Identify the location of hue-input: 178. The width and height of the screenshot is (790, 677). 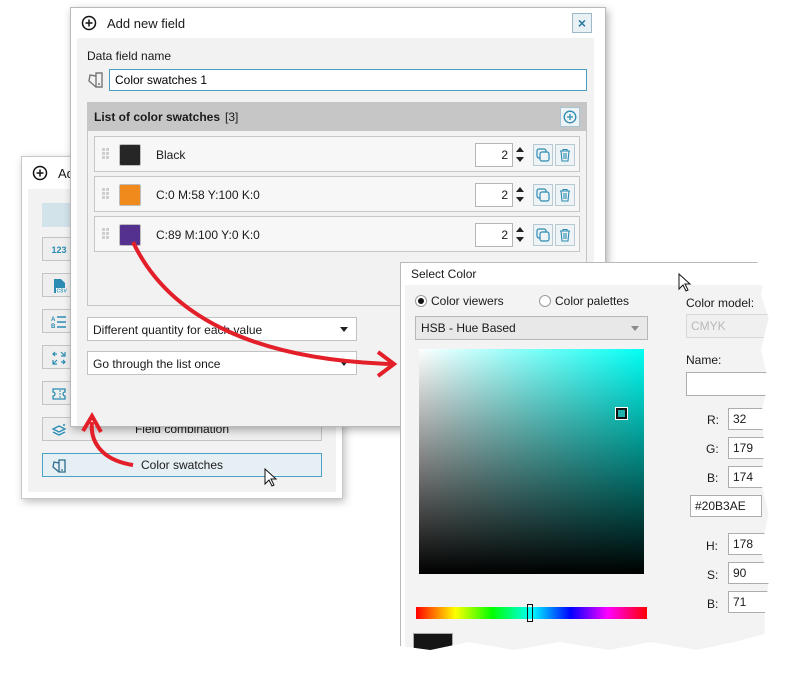
(748, 544).